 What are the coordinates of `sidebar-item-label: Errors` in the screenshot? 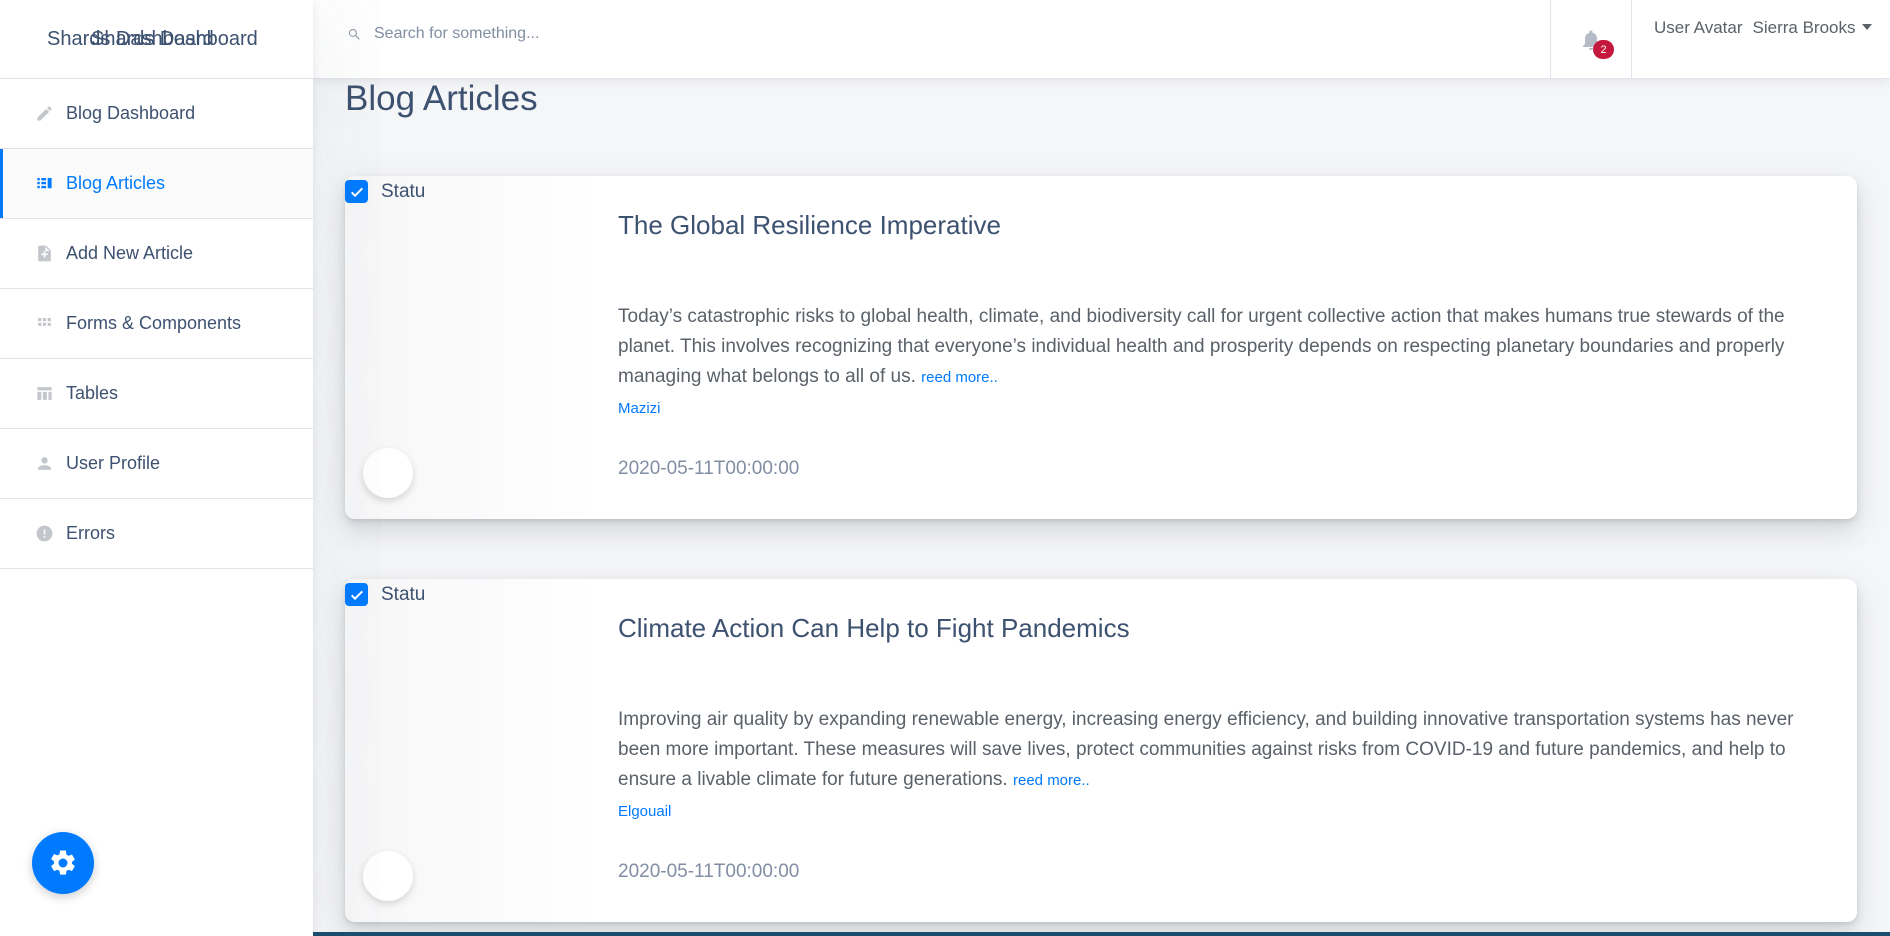 It's located at (90, 533).